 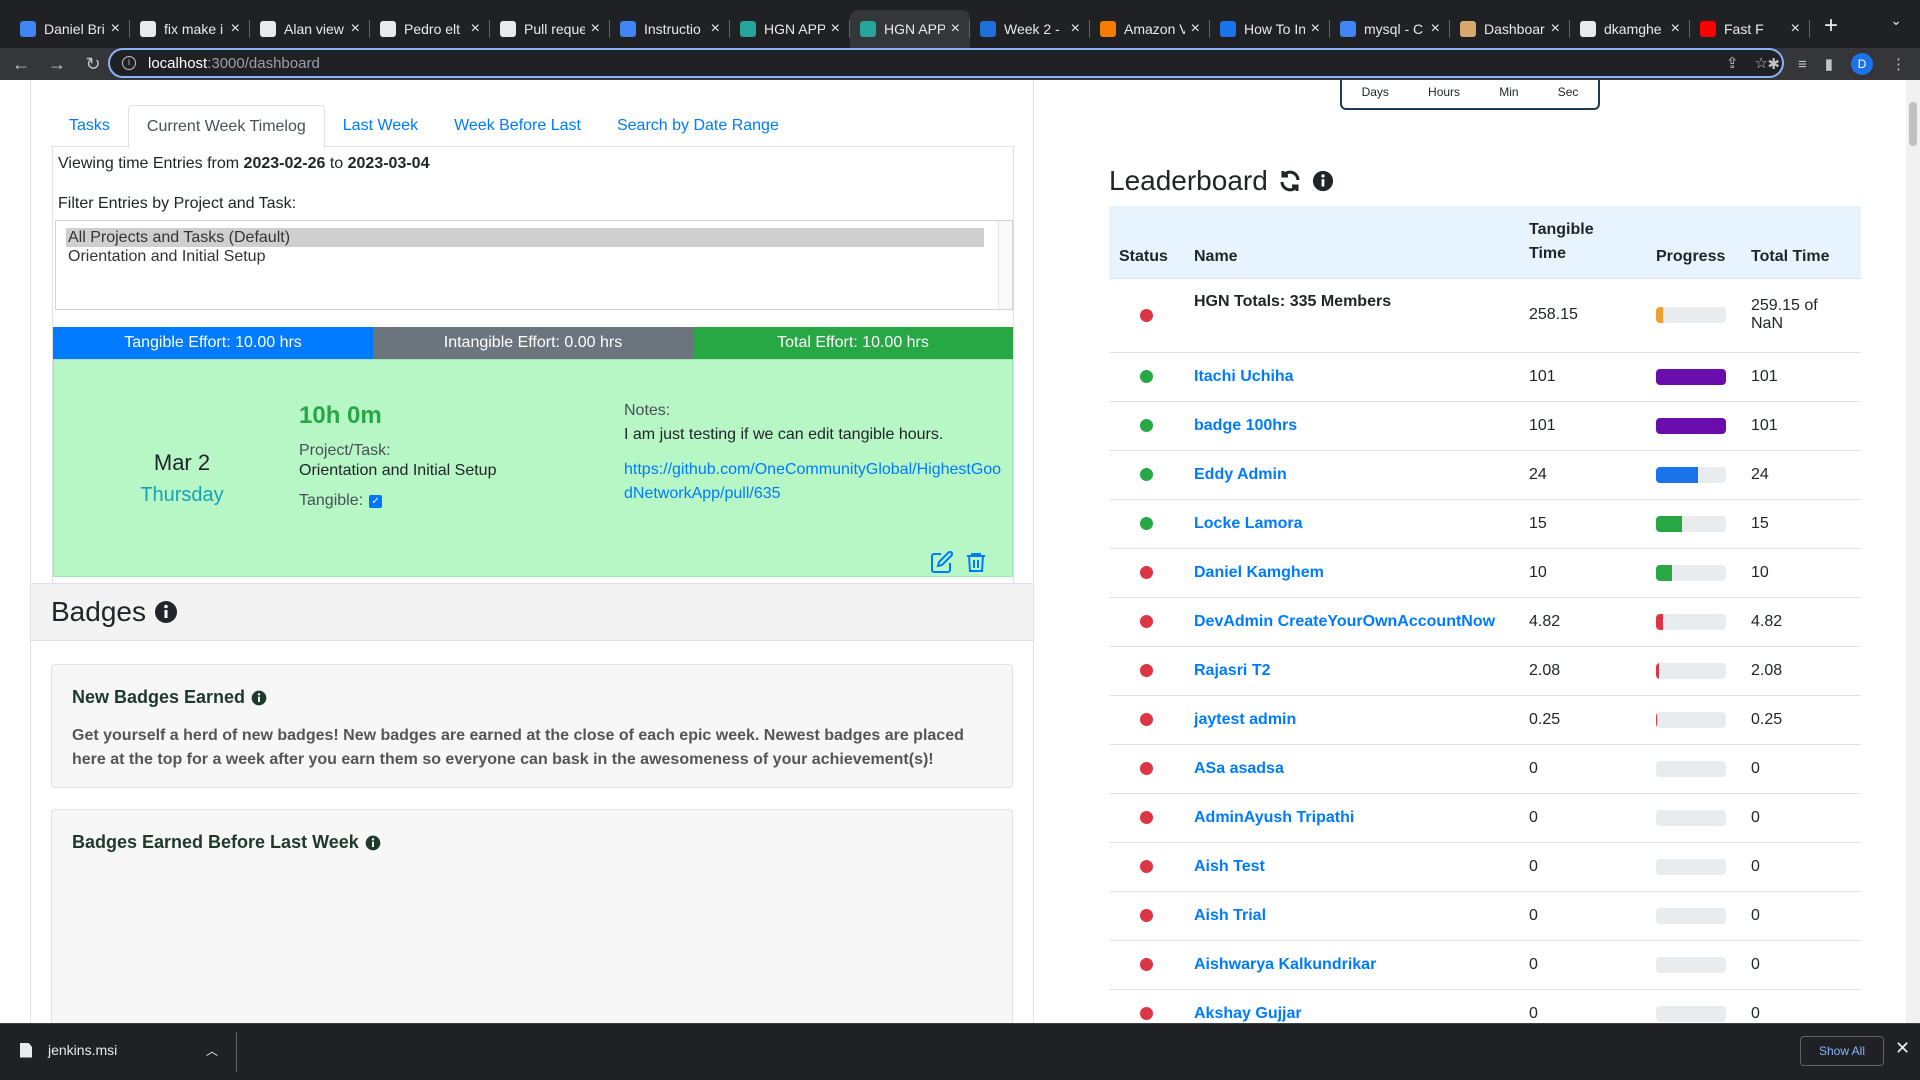 I want to click on share-icon: ⇪, so click(x=1732, y=63).